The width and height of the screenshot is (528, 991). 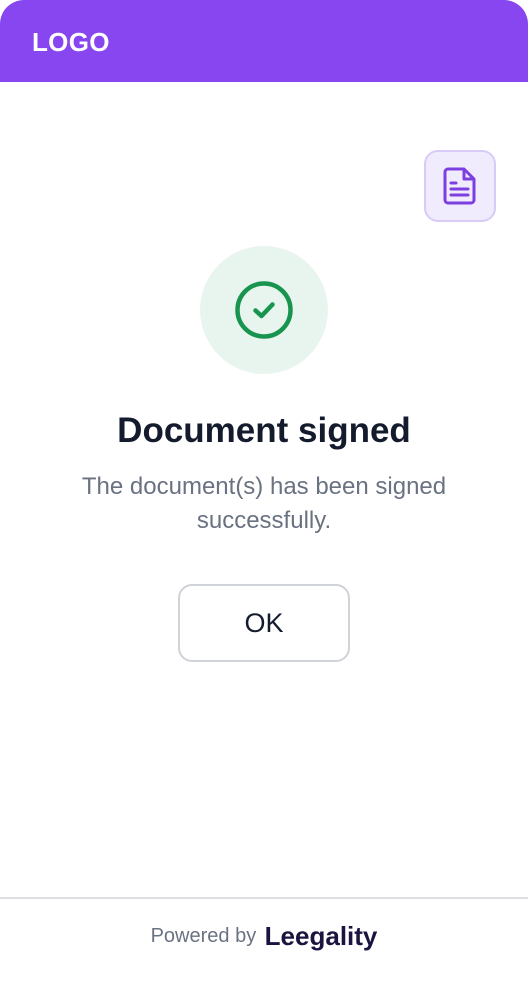 I want to click on footer: Powered by Leegality, so click(x=264, y=944).